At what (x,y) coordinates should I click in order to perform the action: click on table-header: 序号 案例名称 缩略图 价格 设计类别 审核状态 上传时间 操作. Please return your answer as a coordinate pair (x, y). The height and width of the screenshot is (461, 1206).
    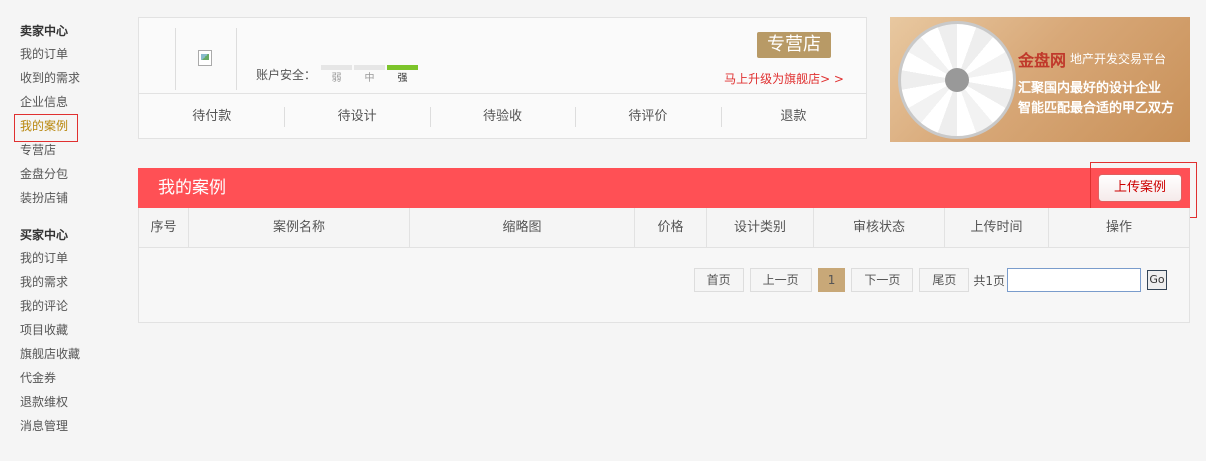
    Looking at the image, I should click on (664, 228).